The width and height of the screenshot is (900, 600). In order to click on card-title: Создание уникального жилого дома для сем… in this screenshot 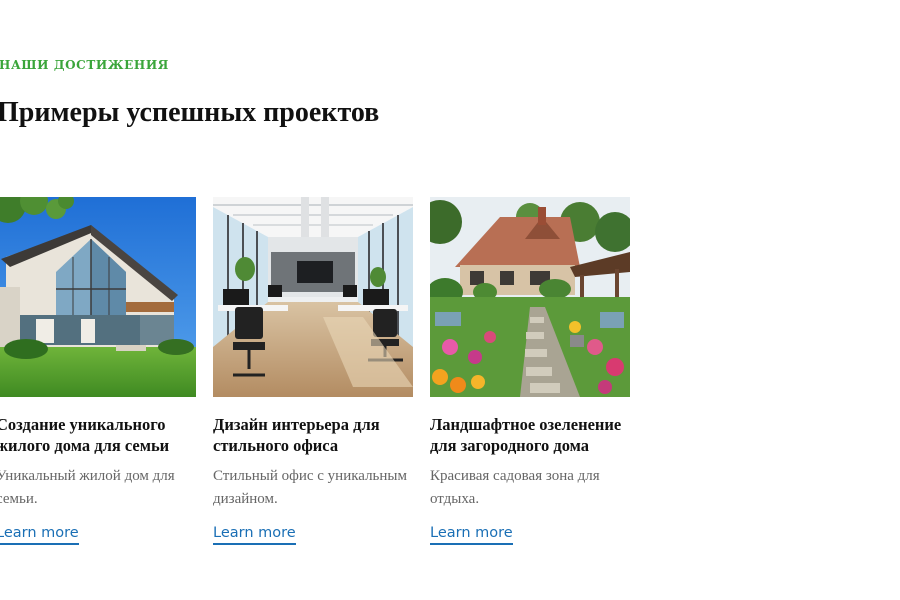, I will do `click(85, 435)`.